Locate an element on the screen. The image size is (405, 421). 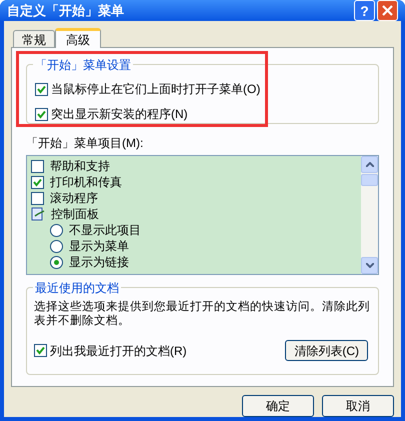
group-title: 「开始」菜单设置 is located at coordinates (83, 65).